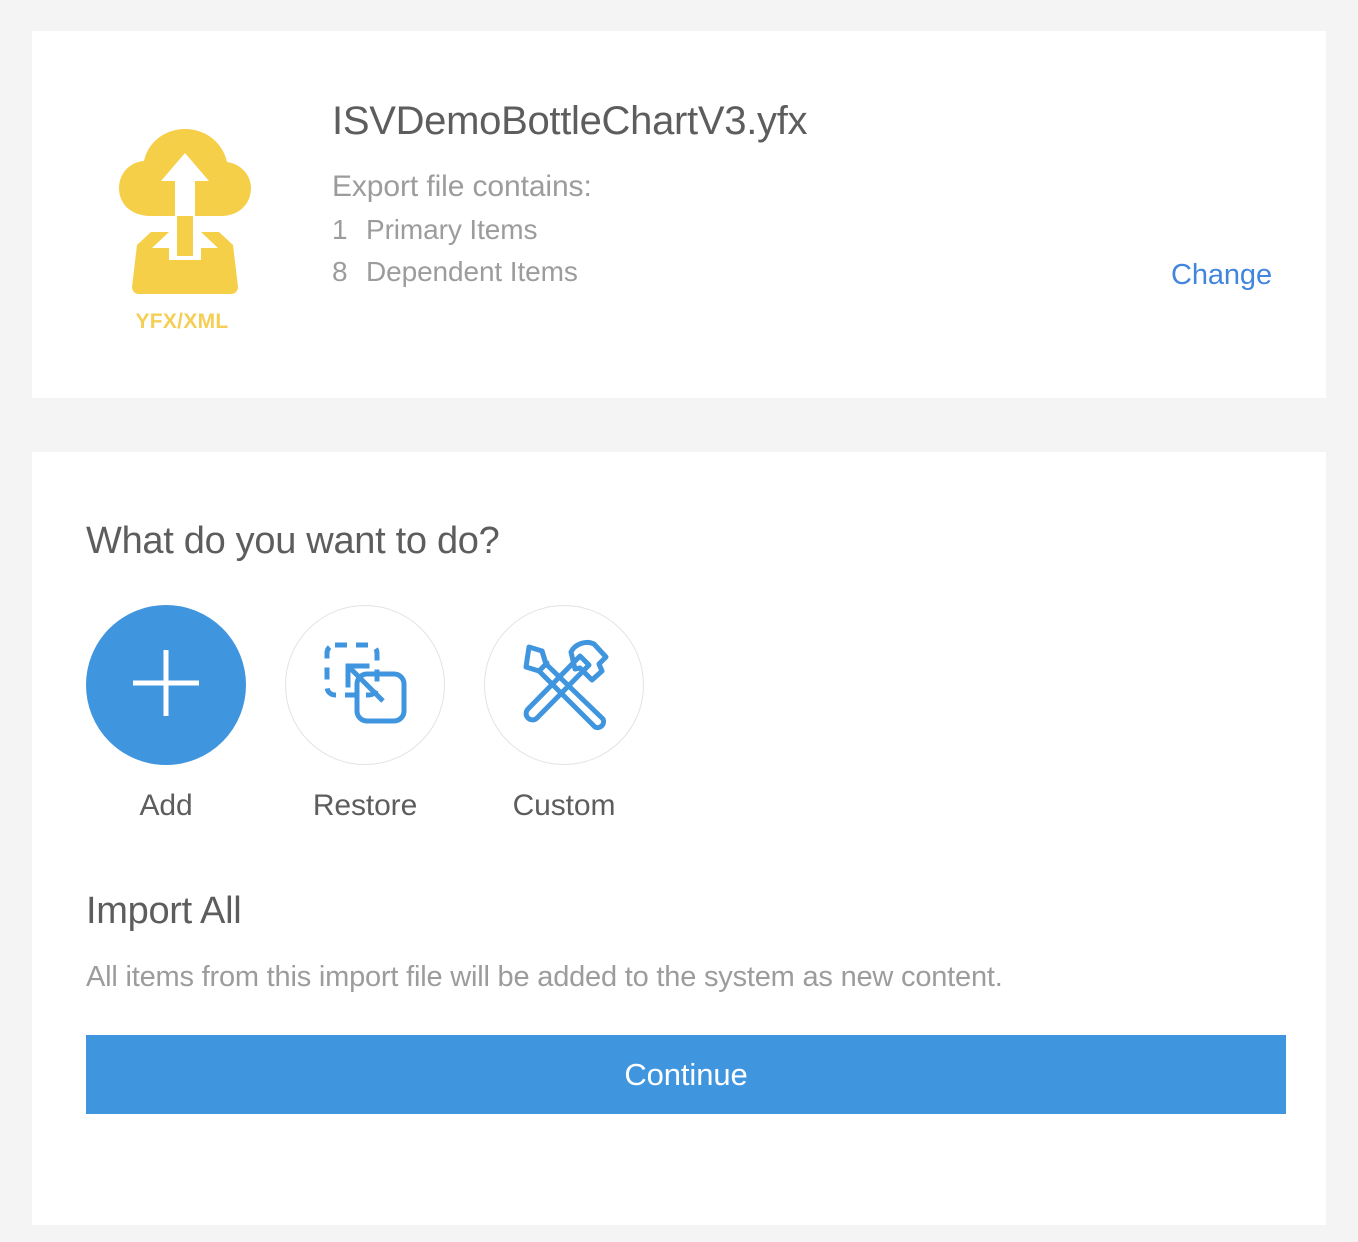 This screenshot has width=1358, height=1242. I want to click on custom-choice-circle, so click(564, 685).